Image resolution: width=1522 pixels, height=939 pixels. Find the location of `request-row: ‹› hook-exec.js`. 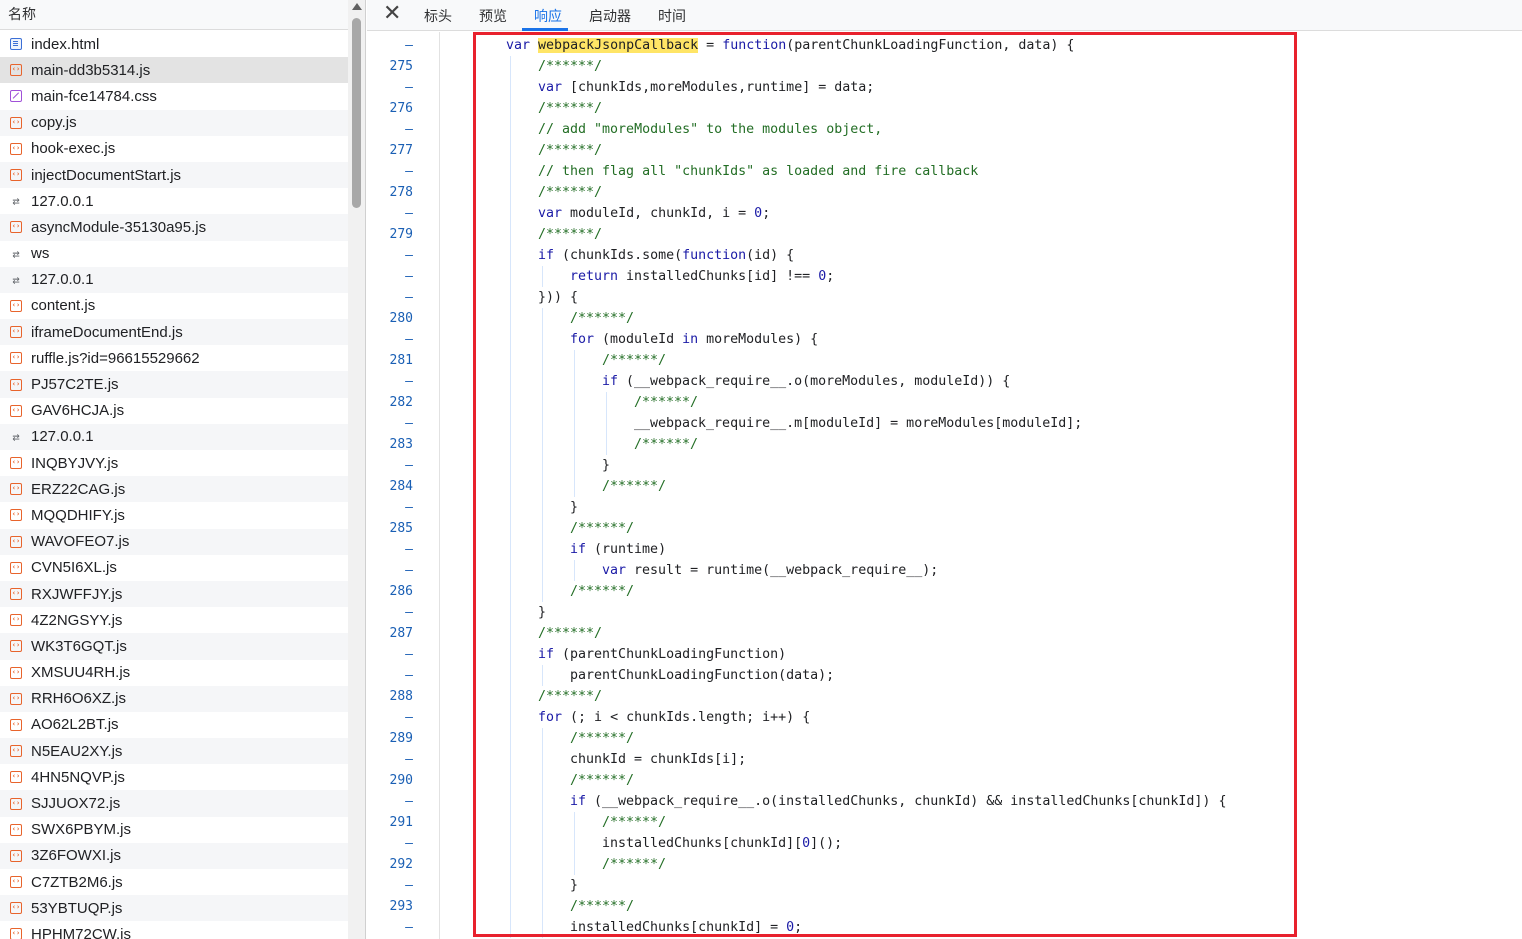

request-row: ‹› hook-exec.js is located at coordinates (174, 149).